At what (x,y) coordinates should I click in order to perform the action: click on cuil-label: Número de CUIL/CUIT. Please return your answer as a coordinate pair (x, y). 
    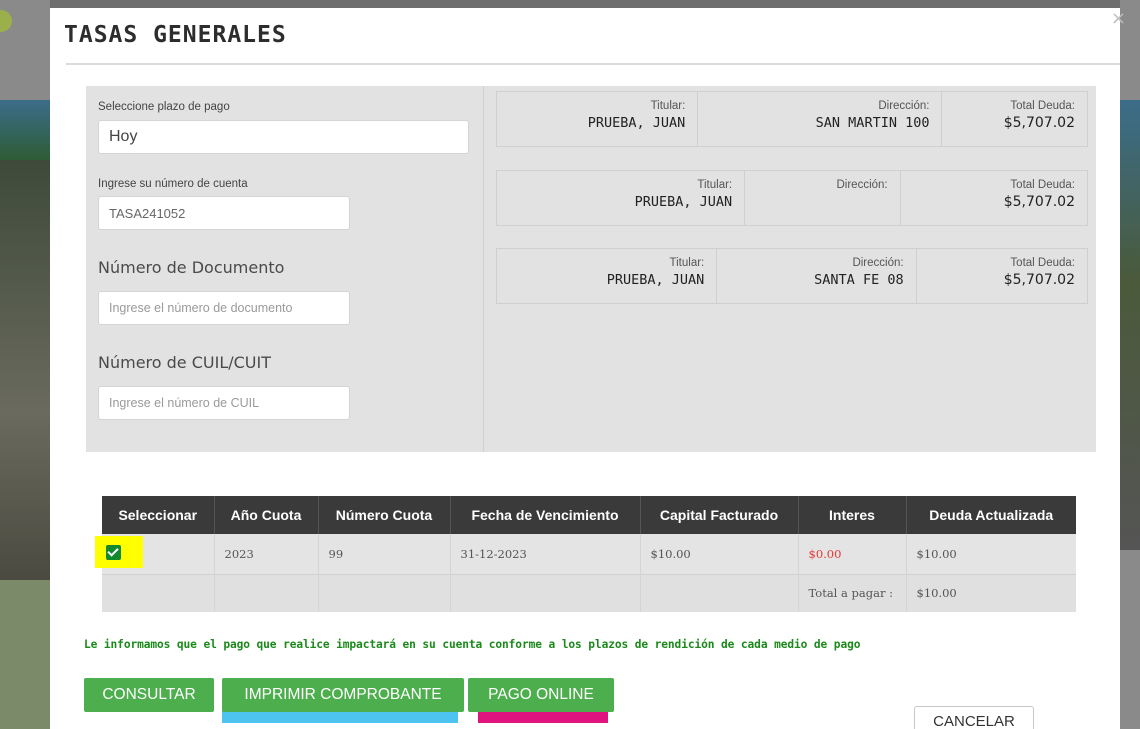
    Looking at the image, I should click on (185, 362).